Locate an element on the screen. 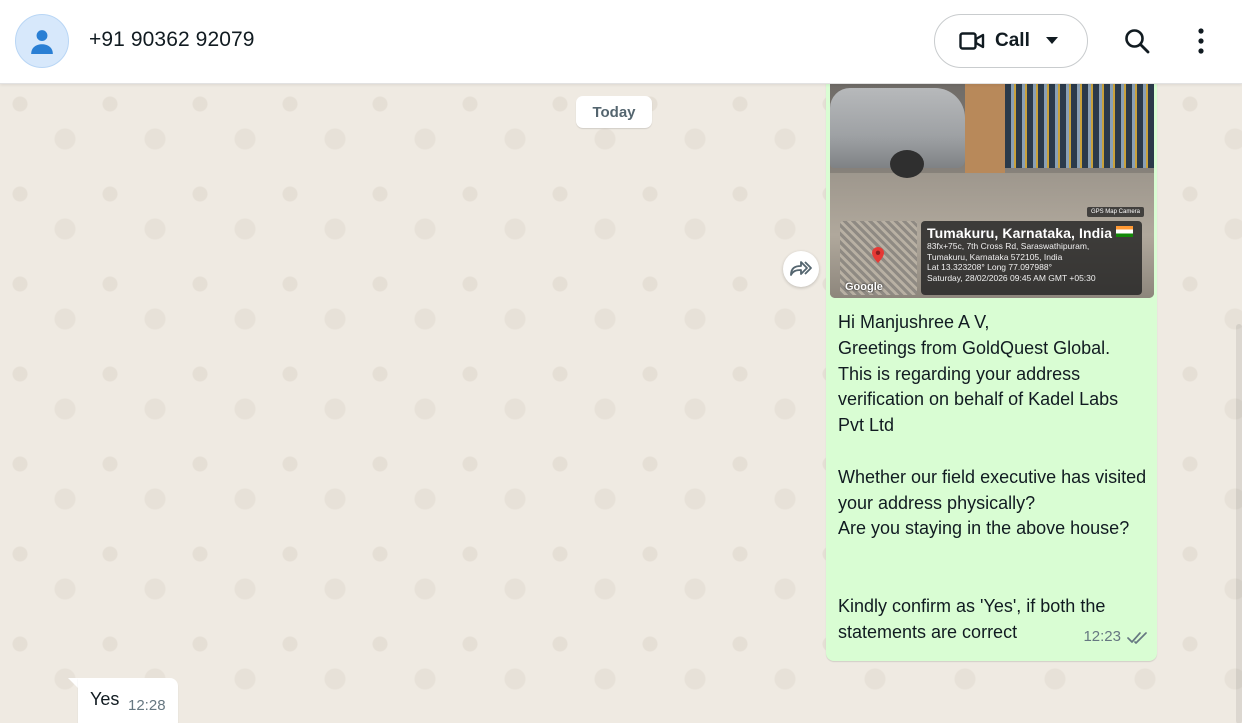 The width and height of the screenshot is (1242, 723). chat-scrollbar is located at coordinates (1239, 523).